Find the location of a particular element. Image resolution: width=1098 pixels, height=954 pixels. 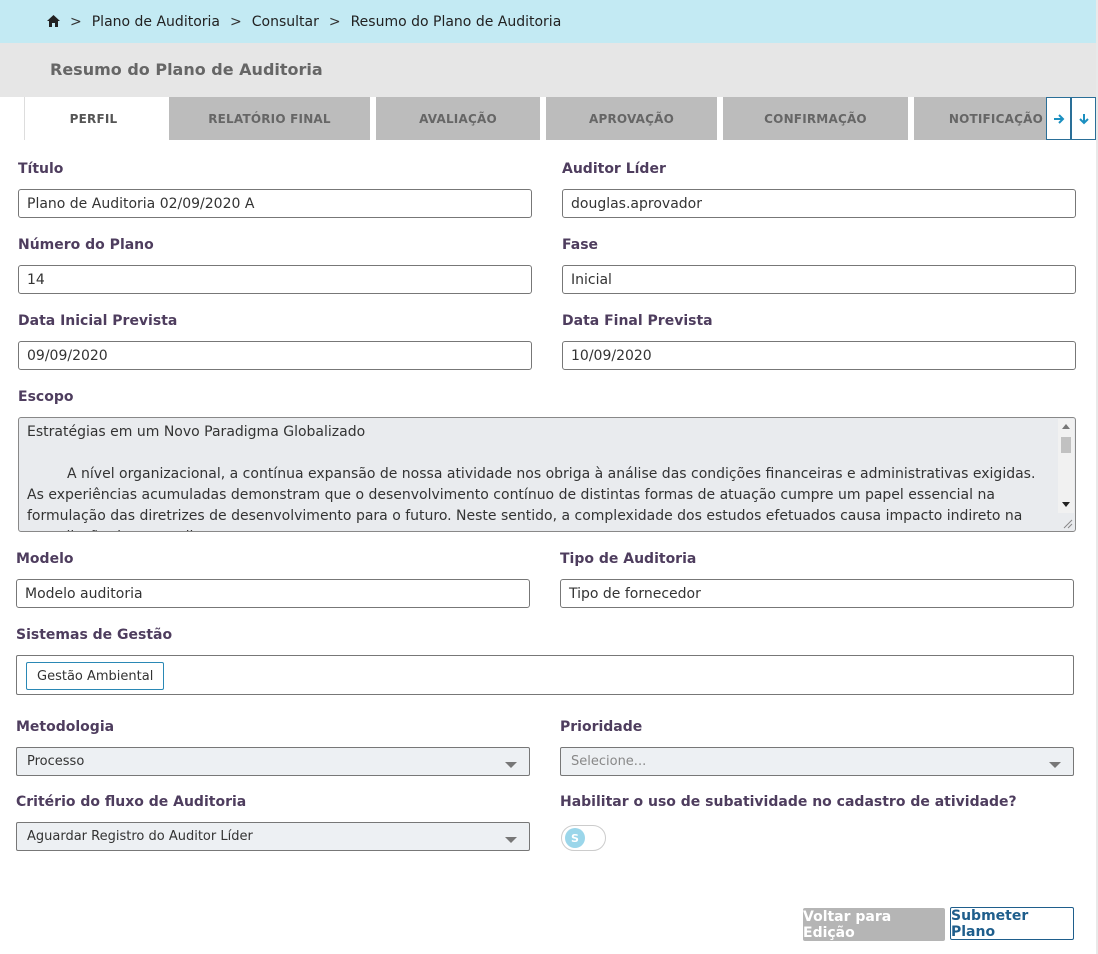

habilitar-subatividade-toggle: S is located at coordinates (583, 838).